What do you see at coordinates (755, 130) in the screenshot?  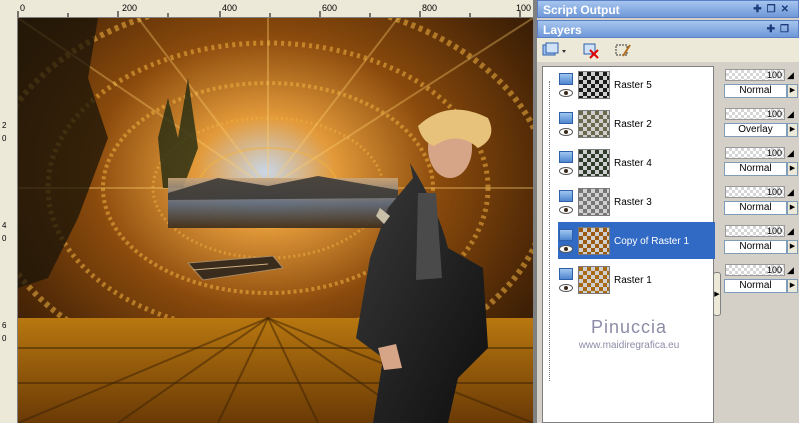 I see `blend-mode-select: Overlay` at bounding box center [755, 130].